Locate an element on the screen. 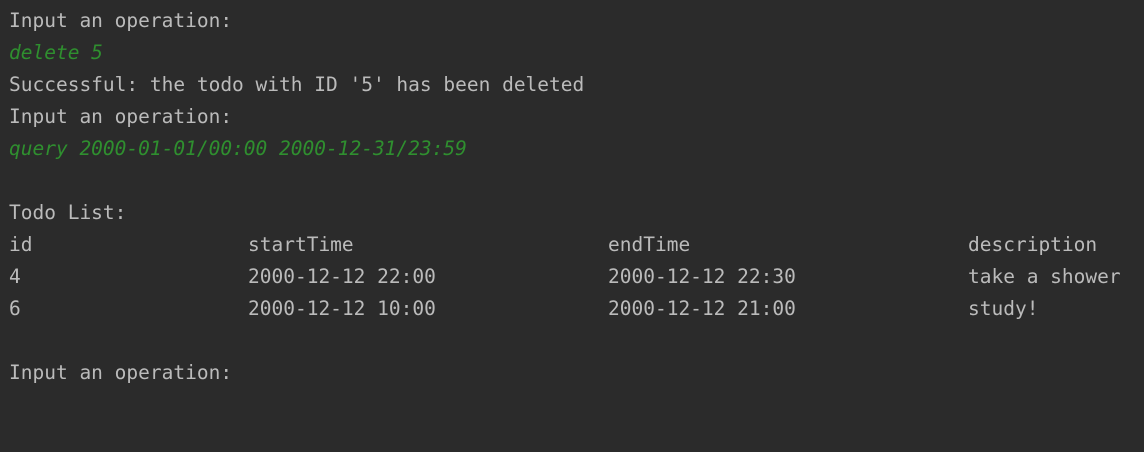 This screenshot has width=1144, height=452. cell-start-time: 2000-12-12 22:00 is located at coordinates (342, 276).